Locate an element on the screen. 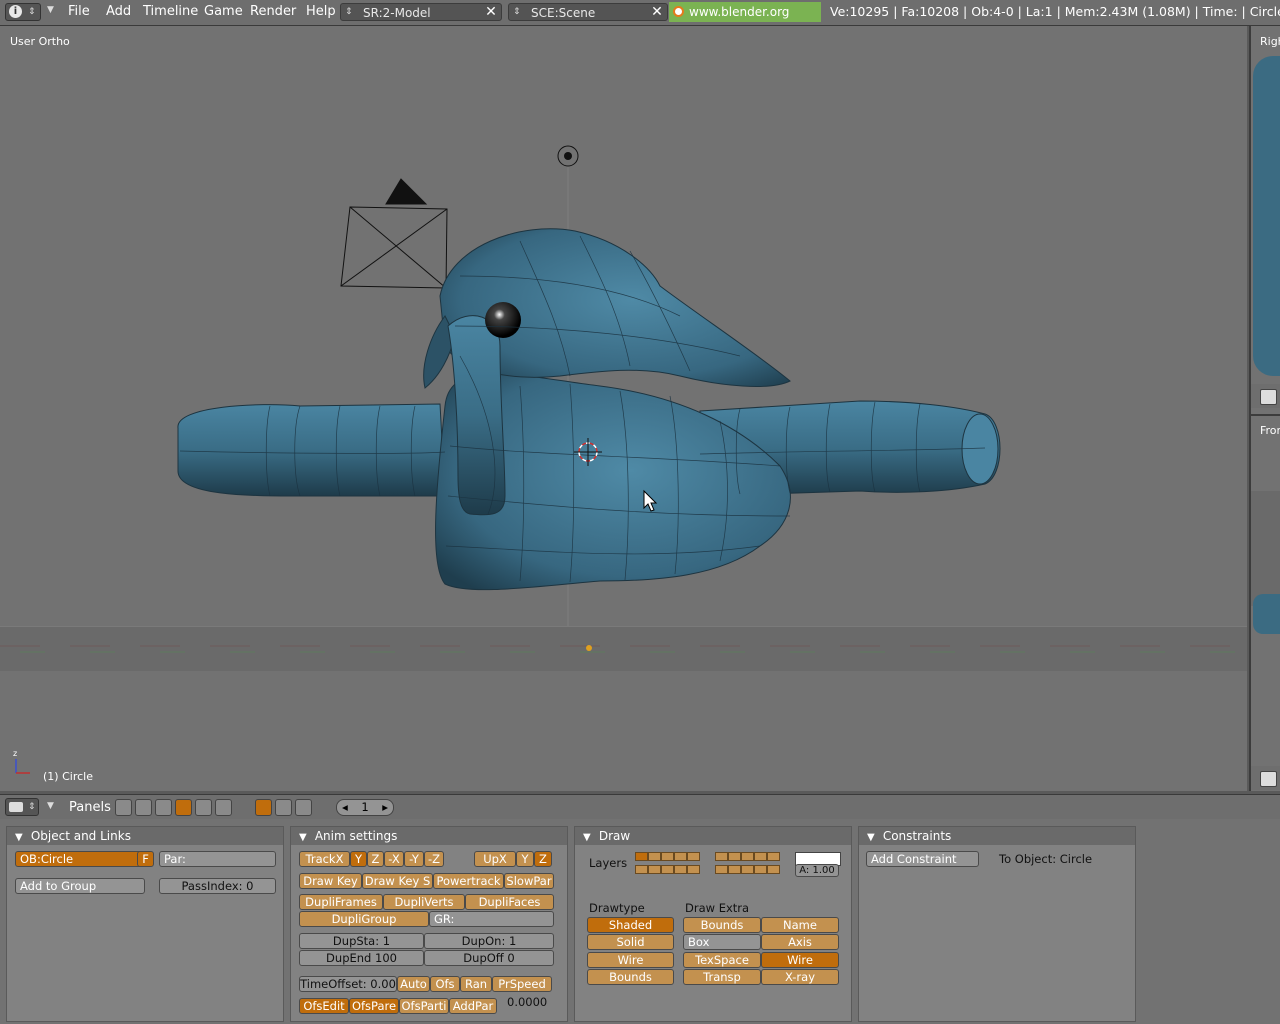 The width and height of the screenshot is (1280, 1024). layer-5-button is located at coordinates (693, 856).